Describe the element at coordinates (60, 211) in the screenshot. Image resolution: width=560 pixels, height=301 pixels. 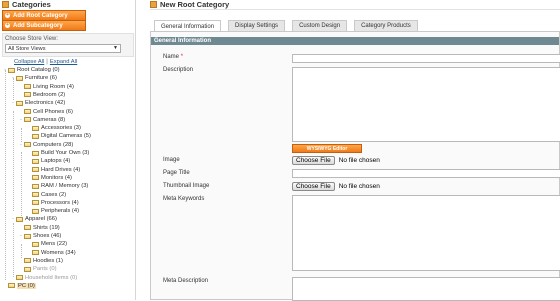
I see `tree-node-label: Peripherals (4)` at that location.